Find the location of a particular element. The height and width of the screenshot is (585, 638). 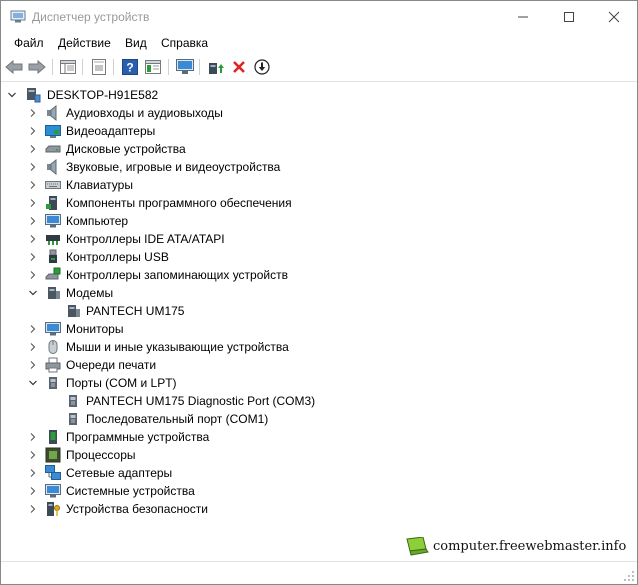

window-title: Диспетчер устройств is located at coordinates (91, 17).